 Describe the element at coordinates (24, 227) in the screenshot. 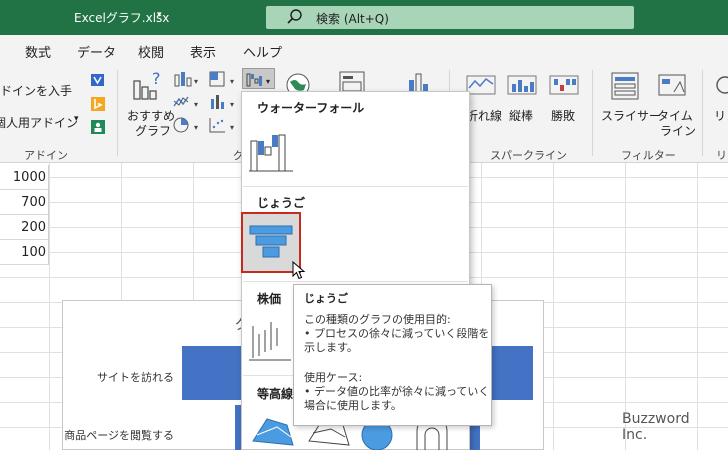

I see `cell-value: 200` at that location.